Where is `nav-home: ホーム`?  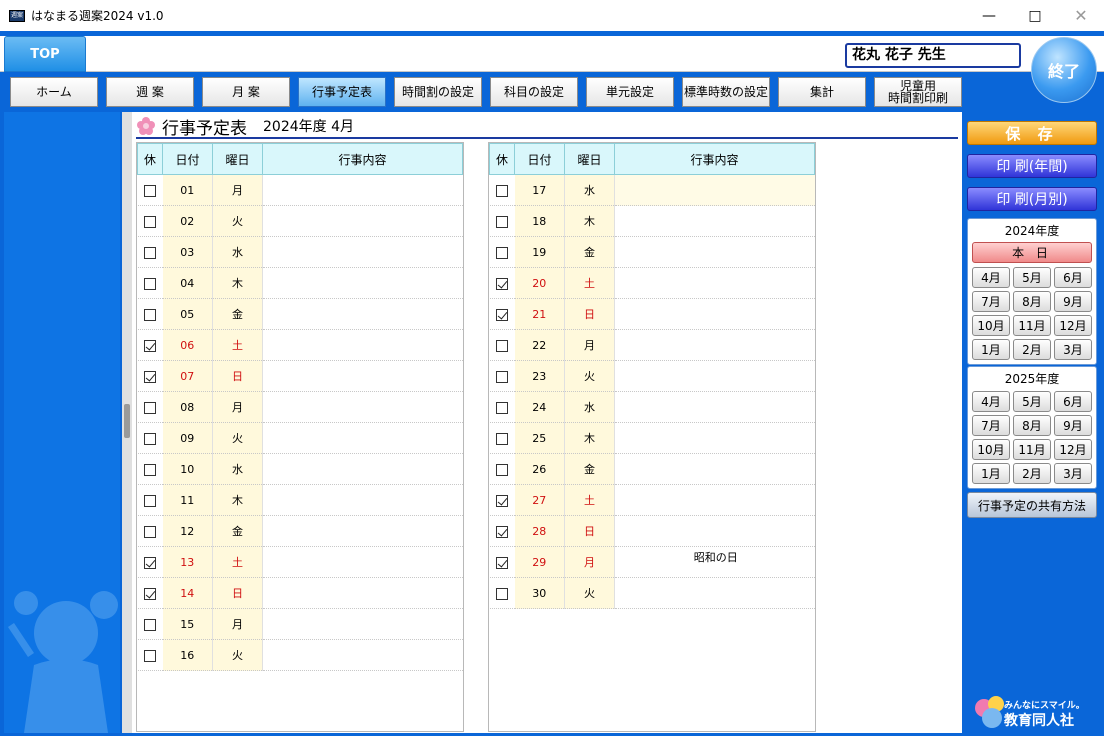
nav-home: ホーム is located at coordinates (54, 92).